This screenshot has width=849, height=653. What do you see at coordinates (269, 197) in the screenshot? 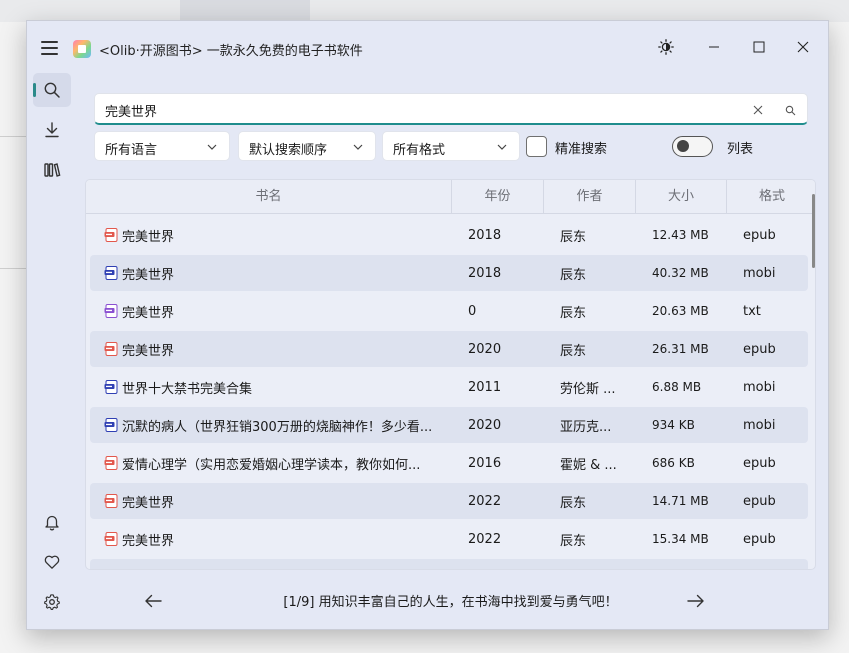
I see `column-header-title: 书名` at bounding box center [269, 197].